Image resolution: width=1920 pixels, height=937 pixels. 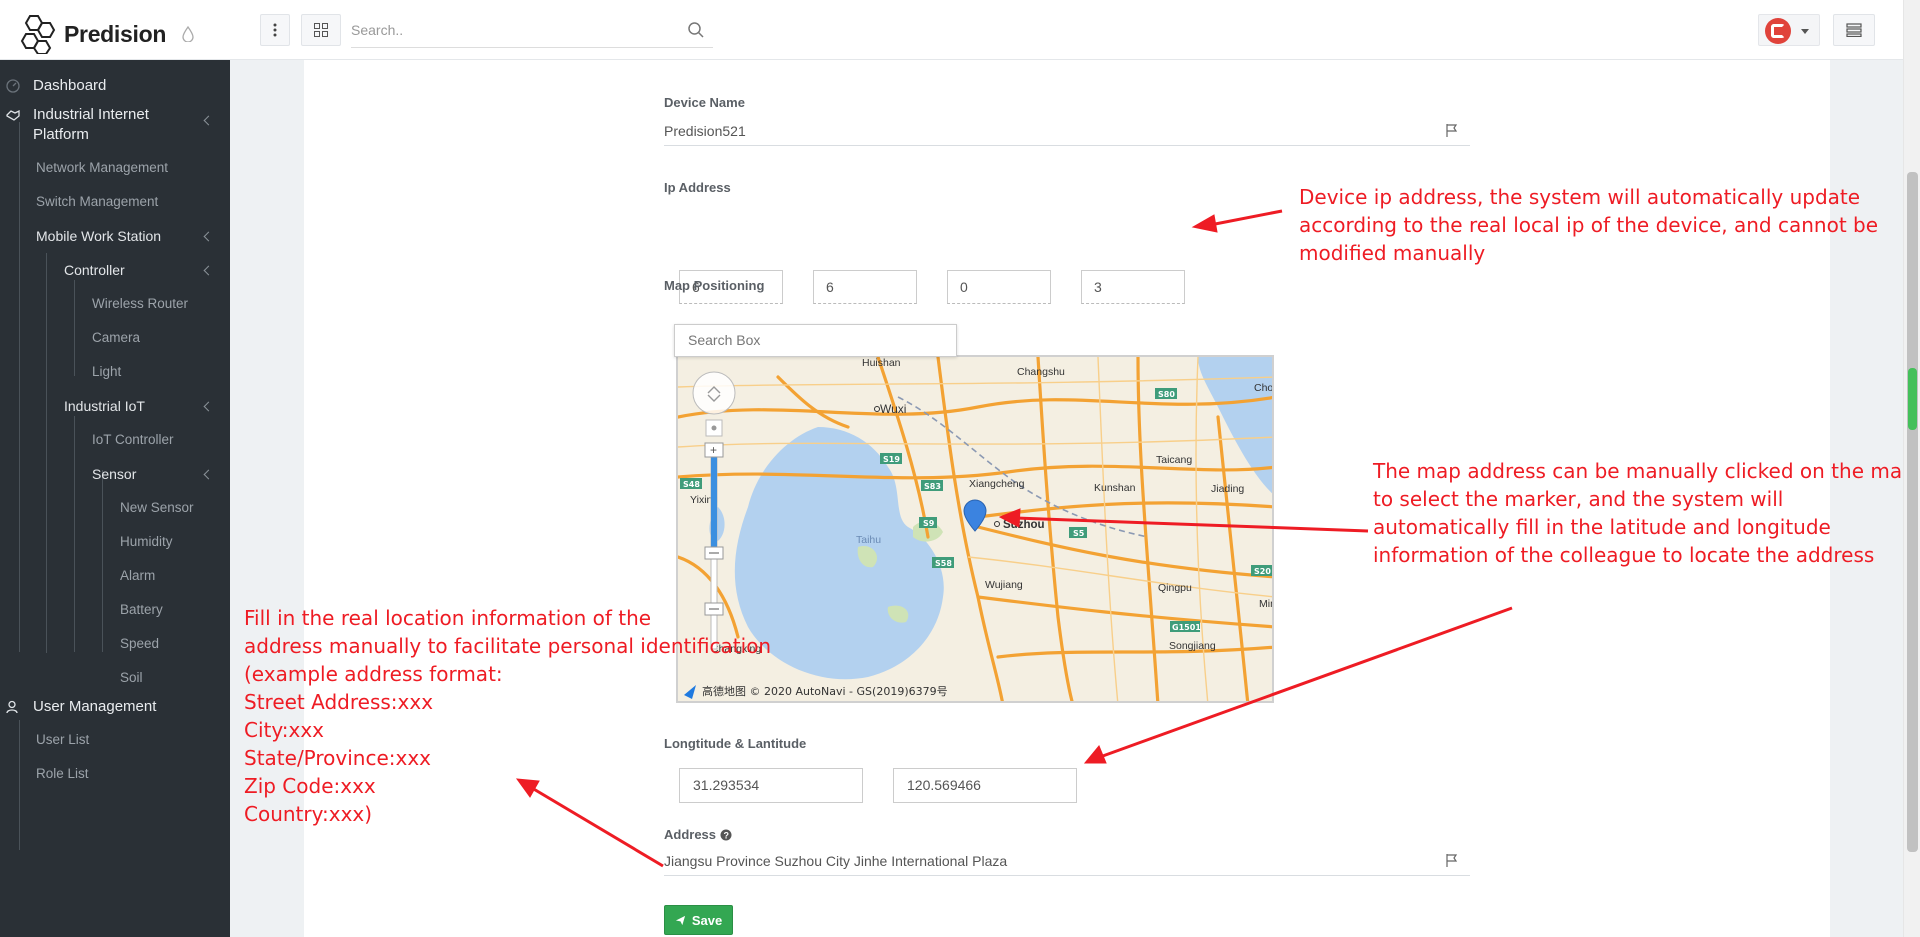 What do you see at coordinates (1912, 399) in the screenshot?
I see `scrollbar-indicator` at bounding box center [1912, 399].